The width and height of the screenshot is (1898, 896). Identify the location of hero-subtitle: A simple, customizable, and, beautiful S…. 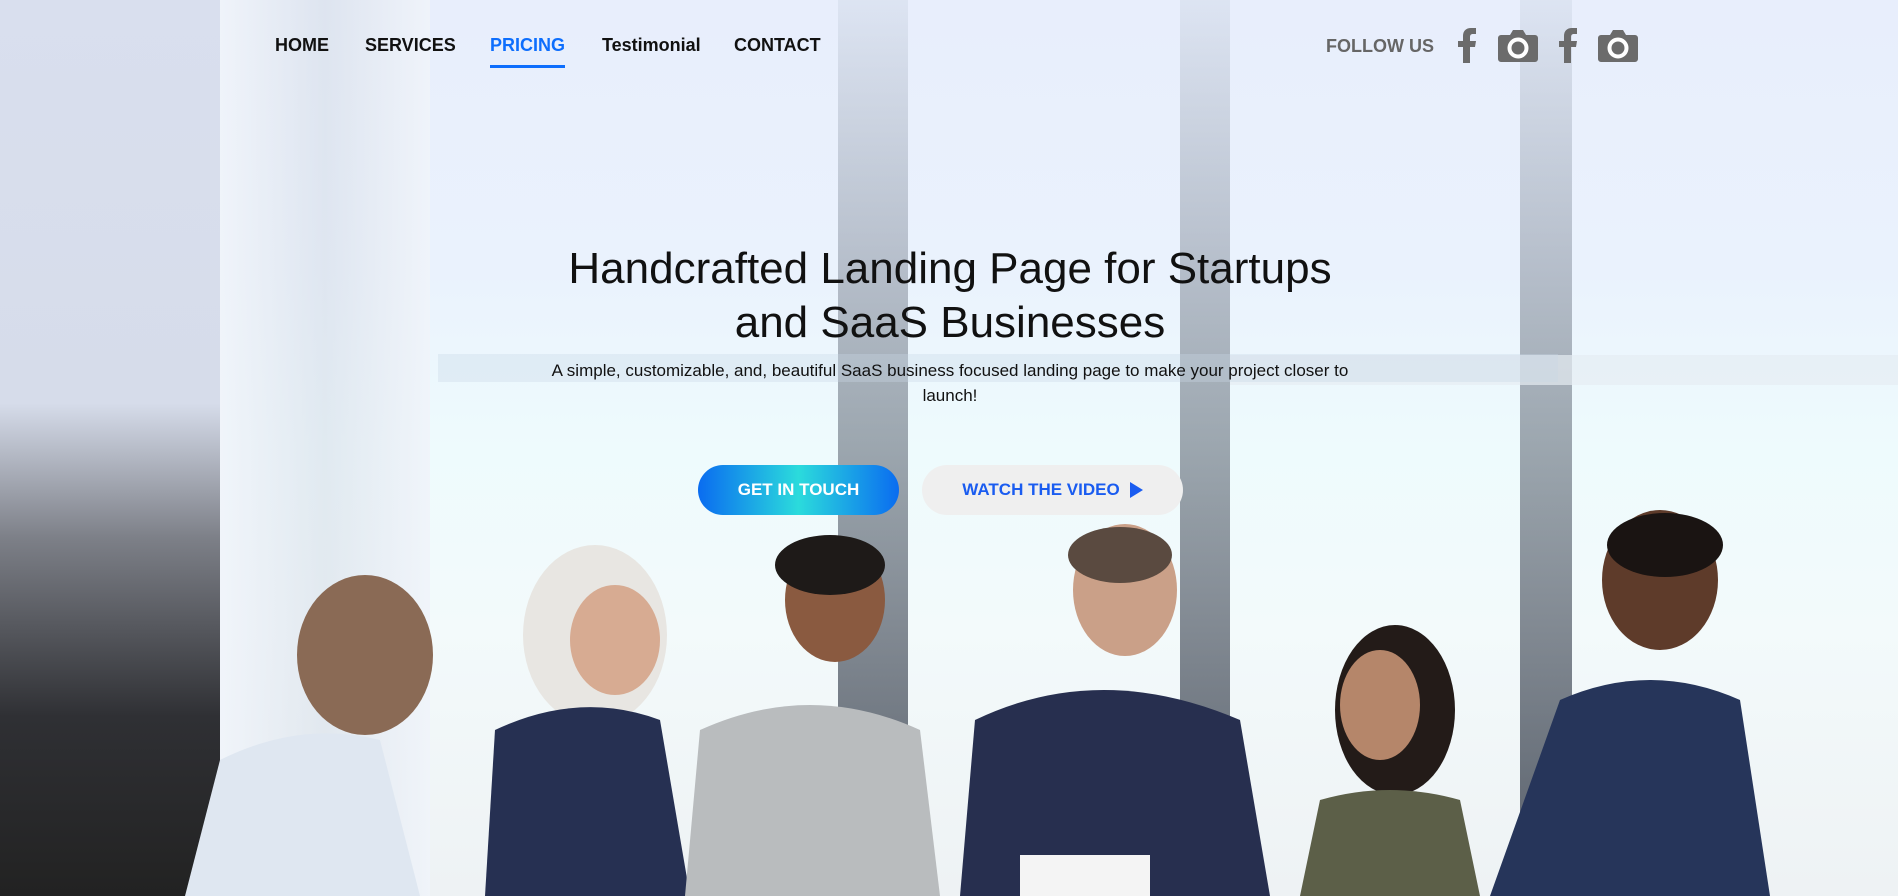
(950, 383).